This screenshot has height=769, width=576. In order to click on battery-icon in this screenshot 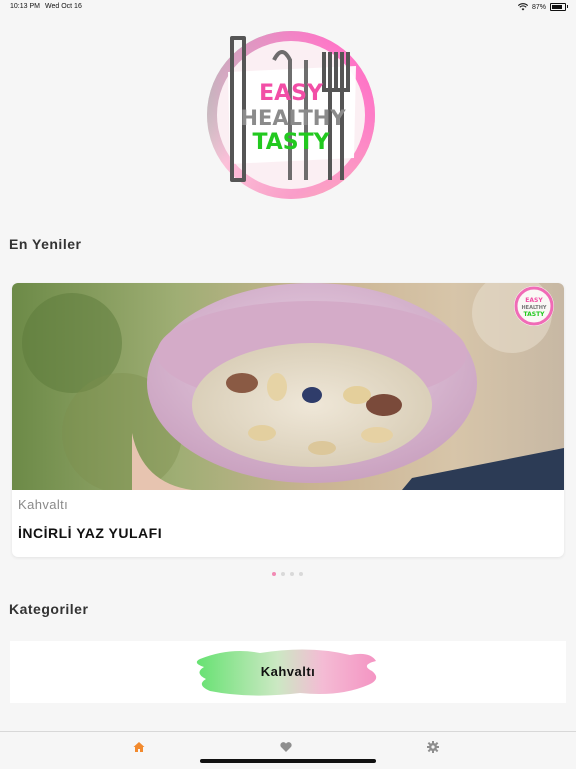, I will do `click(559, 7)`.